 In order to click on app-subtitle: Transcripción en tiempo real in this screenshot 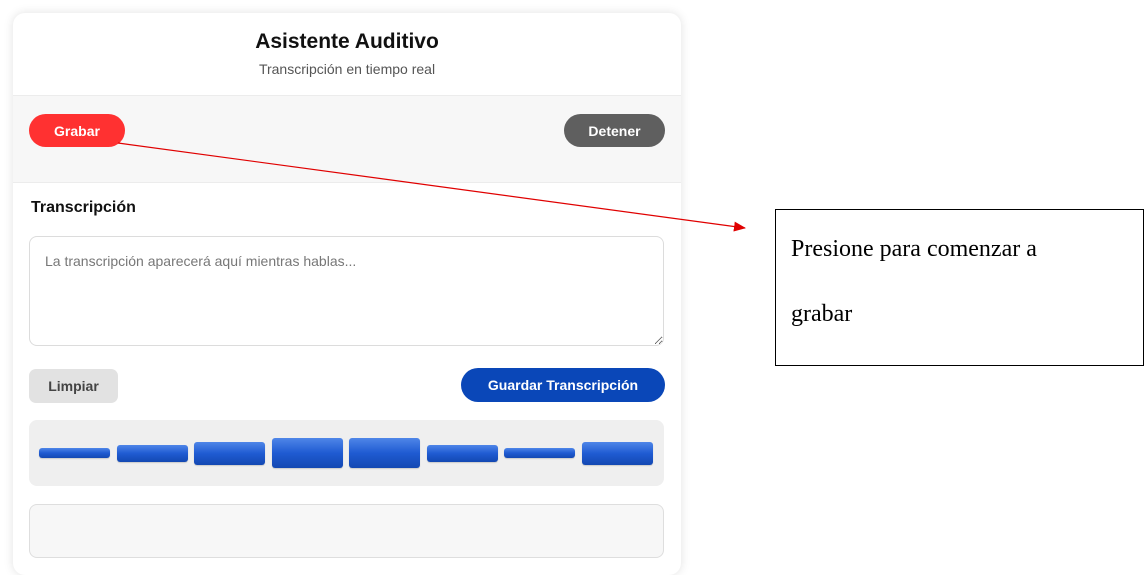, I will do `click(347, 69)`.